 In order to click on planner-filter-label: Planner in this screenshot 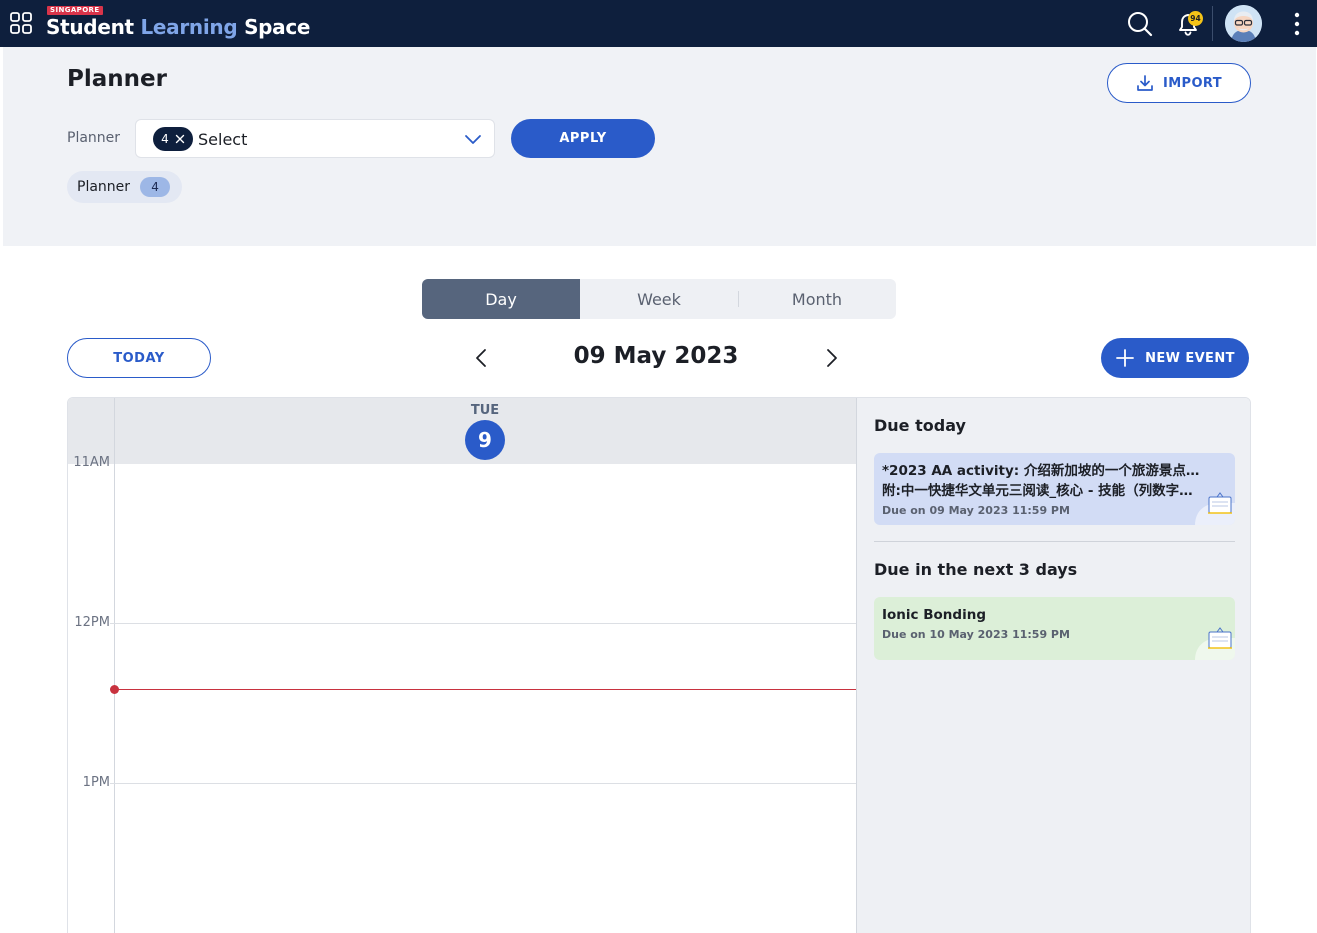, I will do `click(94, 138)`.